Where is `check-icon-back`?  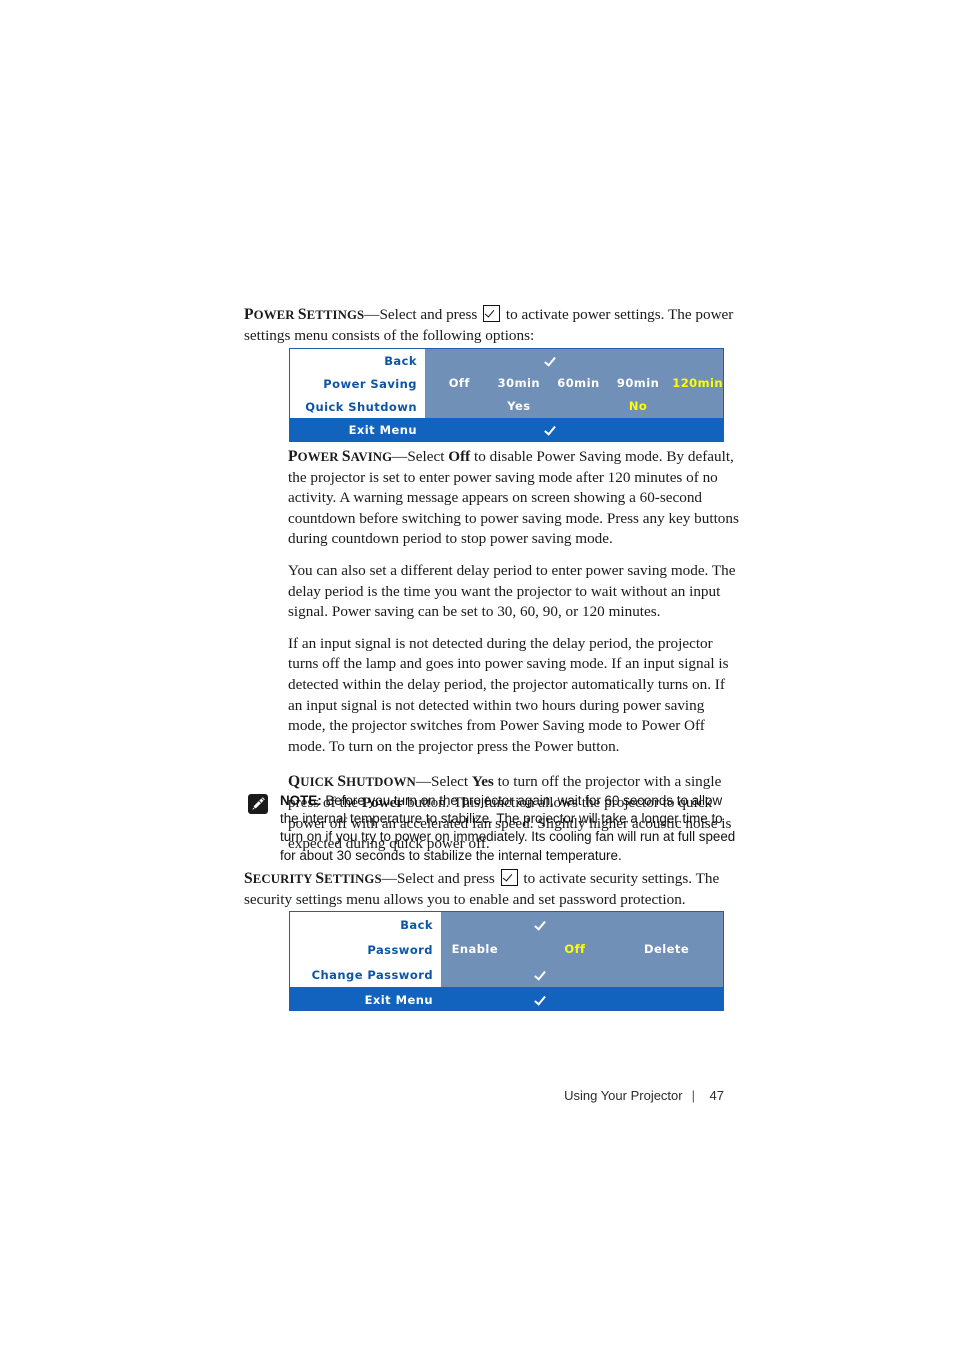
check-icon-back is located at coordinates (550, 361).